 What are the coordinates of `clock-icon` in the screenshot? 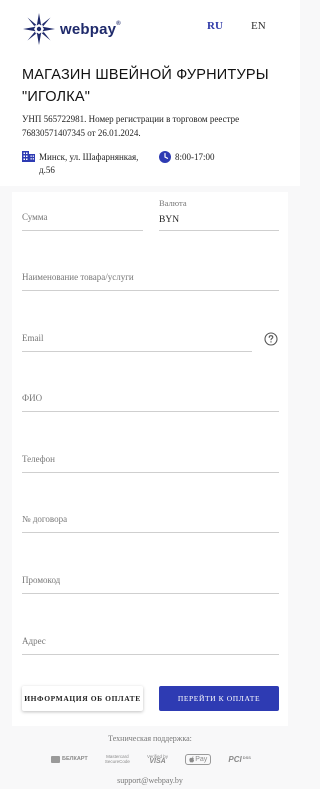 It's located at (165, 157).